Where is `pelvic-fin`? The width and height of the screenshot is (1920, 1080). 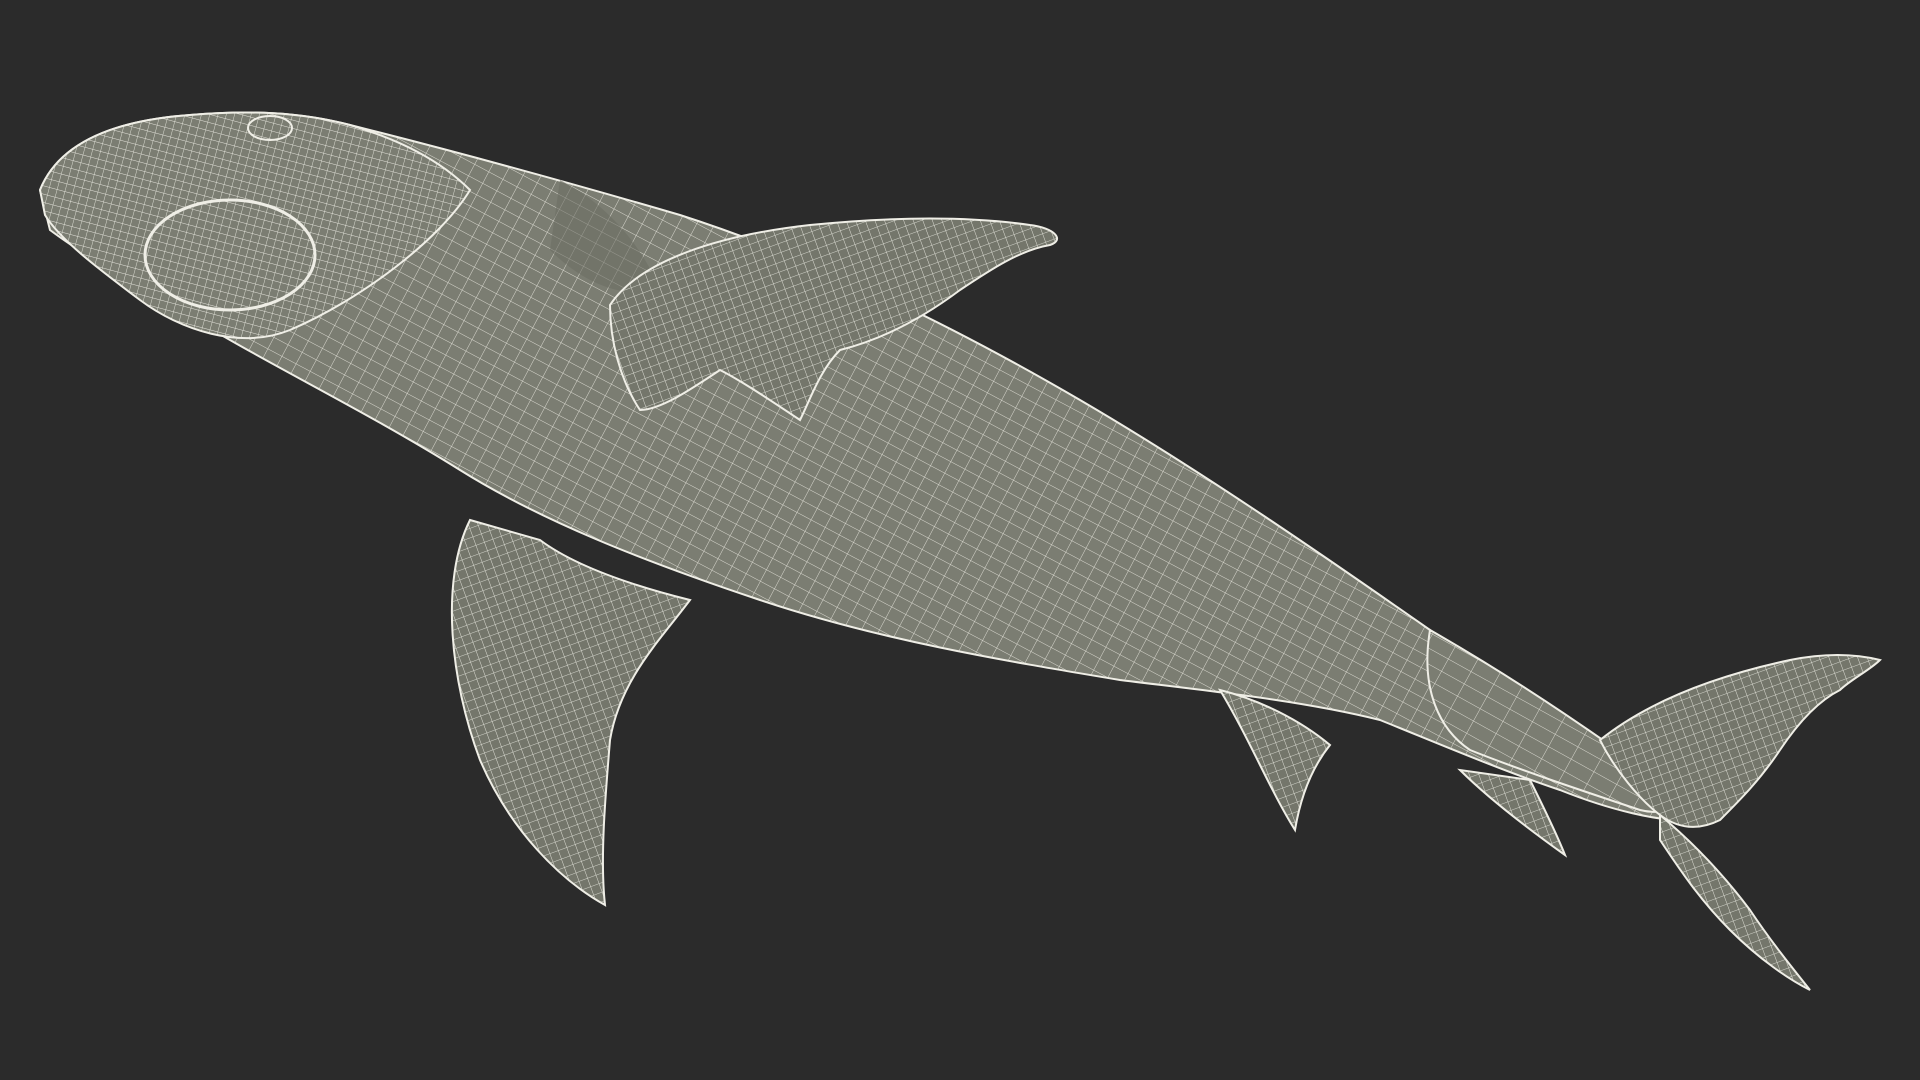
pelvic-fin is located at coordinates (1274, 760).